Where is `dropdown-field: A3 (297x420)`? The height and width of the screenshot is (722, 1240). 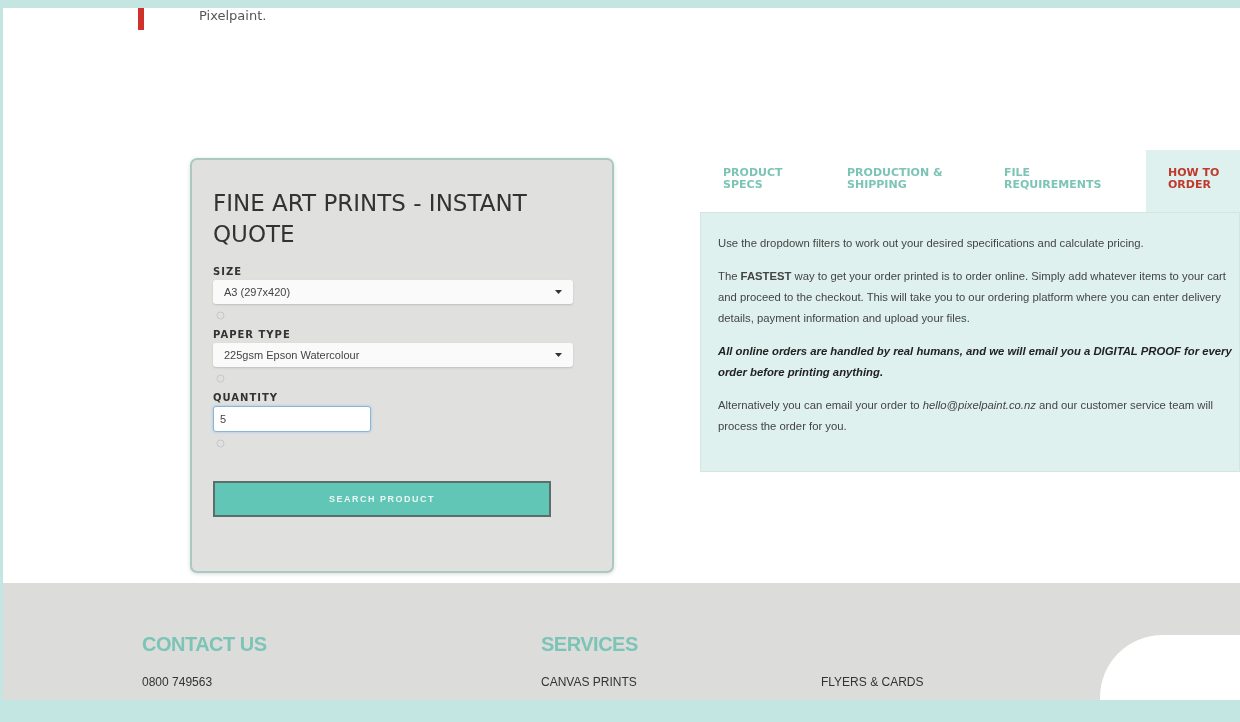
dropdown-field: A3 (297x420) is located at coordinates (393, 292).